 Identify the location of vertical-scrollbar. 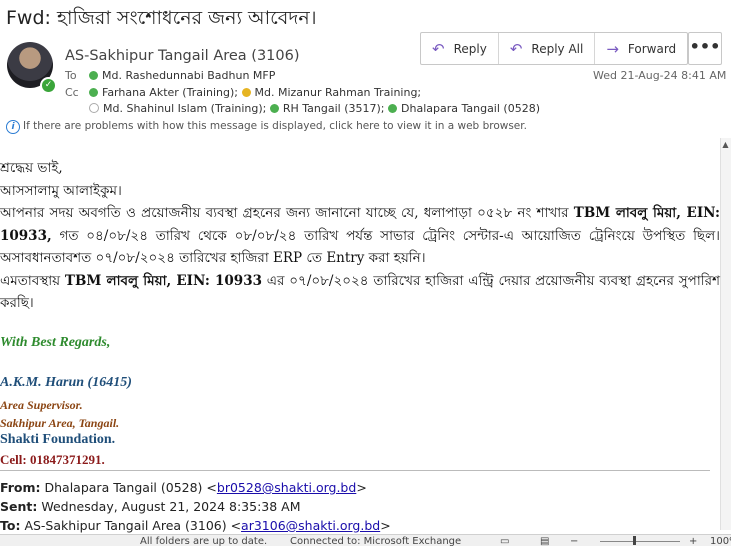
(725, 334).